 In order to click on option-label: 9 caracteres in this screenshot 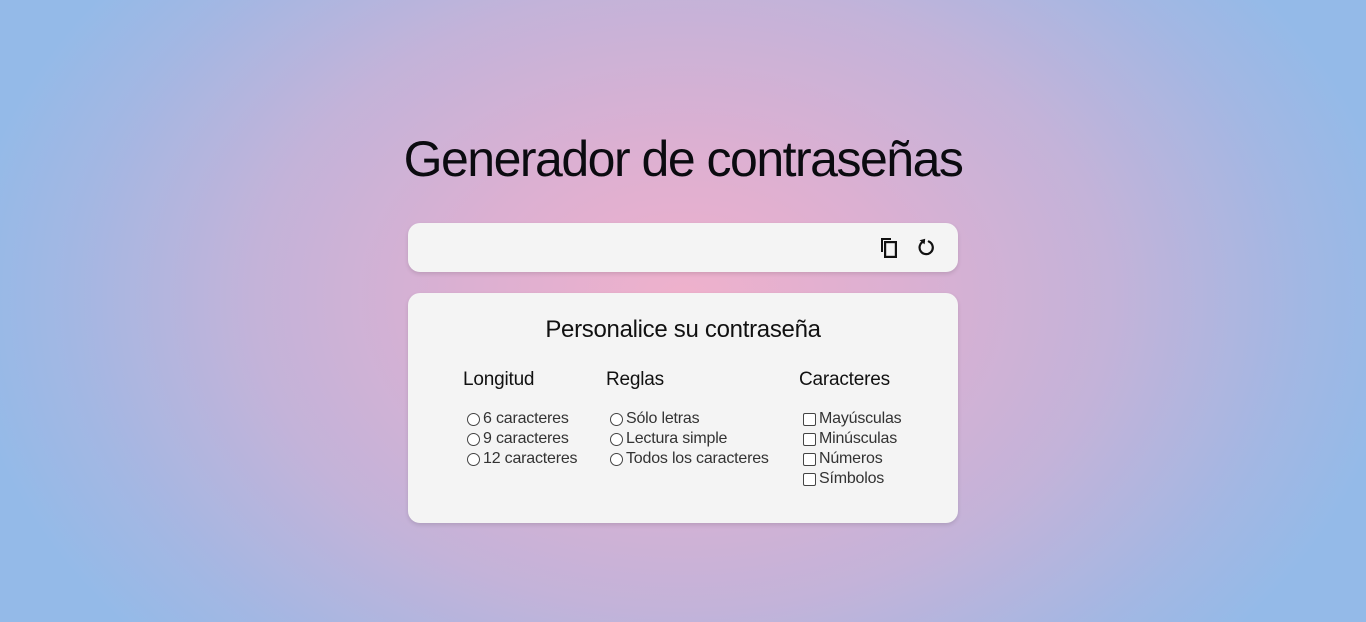, I will do `click(526, 438)`.